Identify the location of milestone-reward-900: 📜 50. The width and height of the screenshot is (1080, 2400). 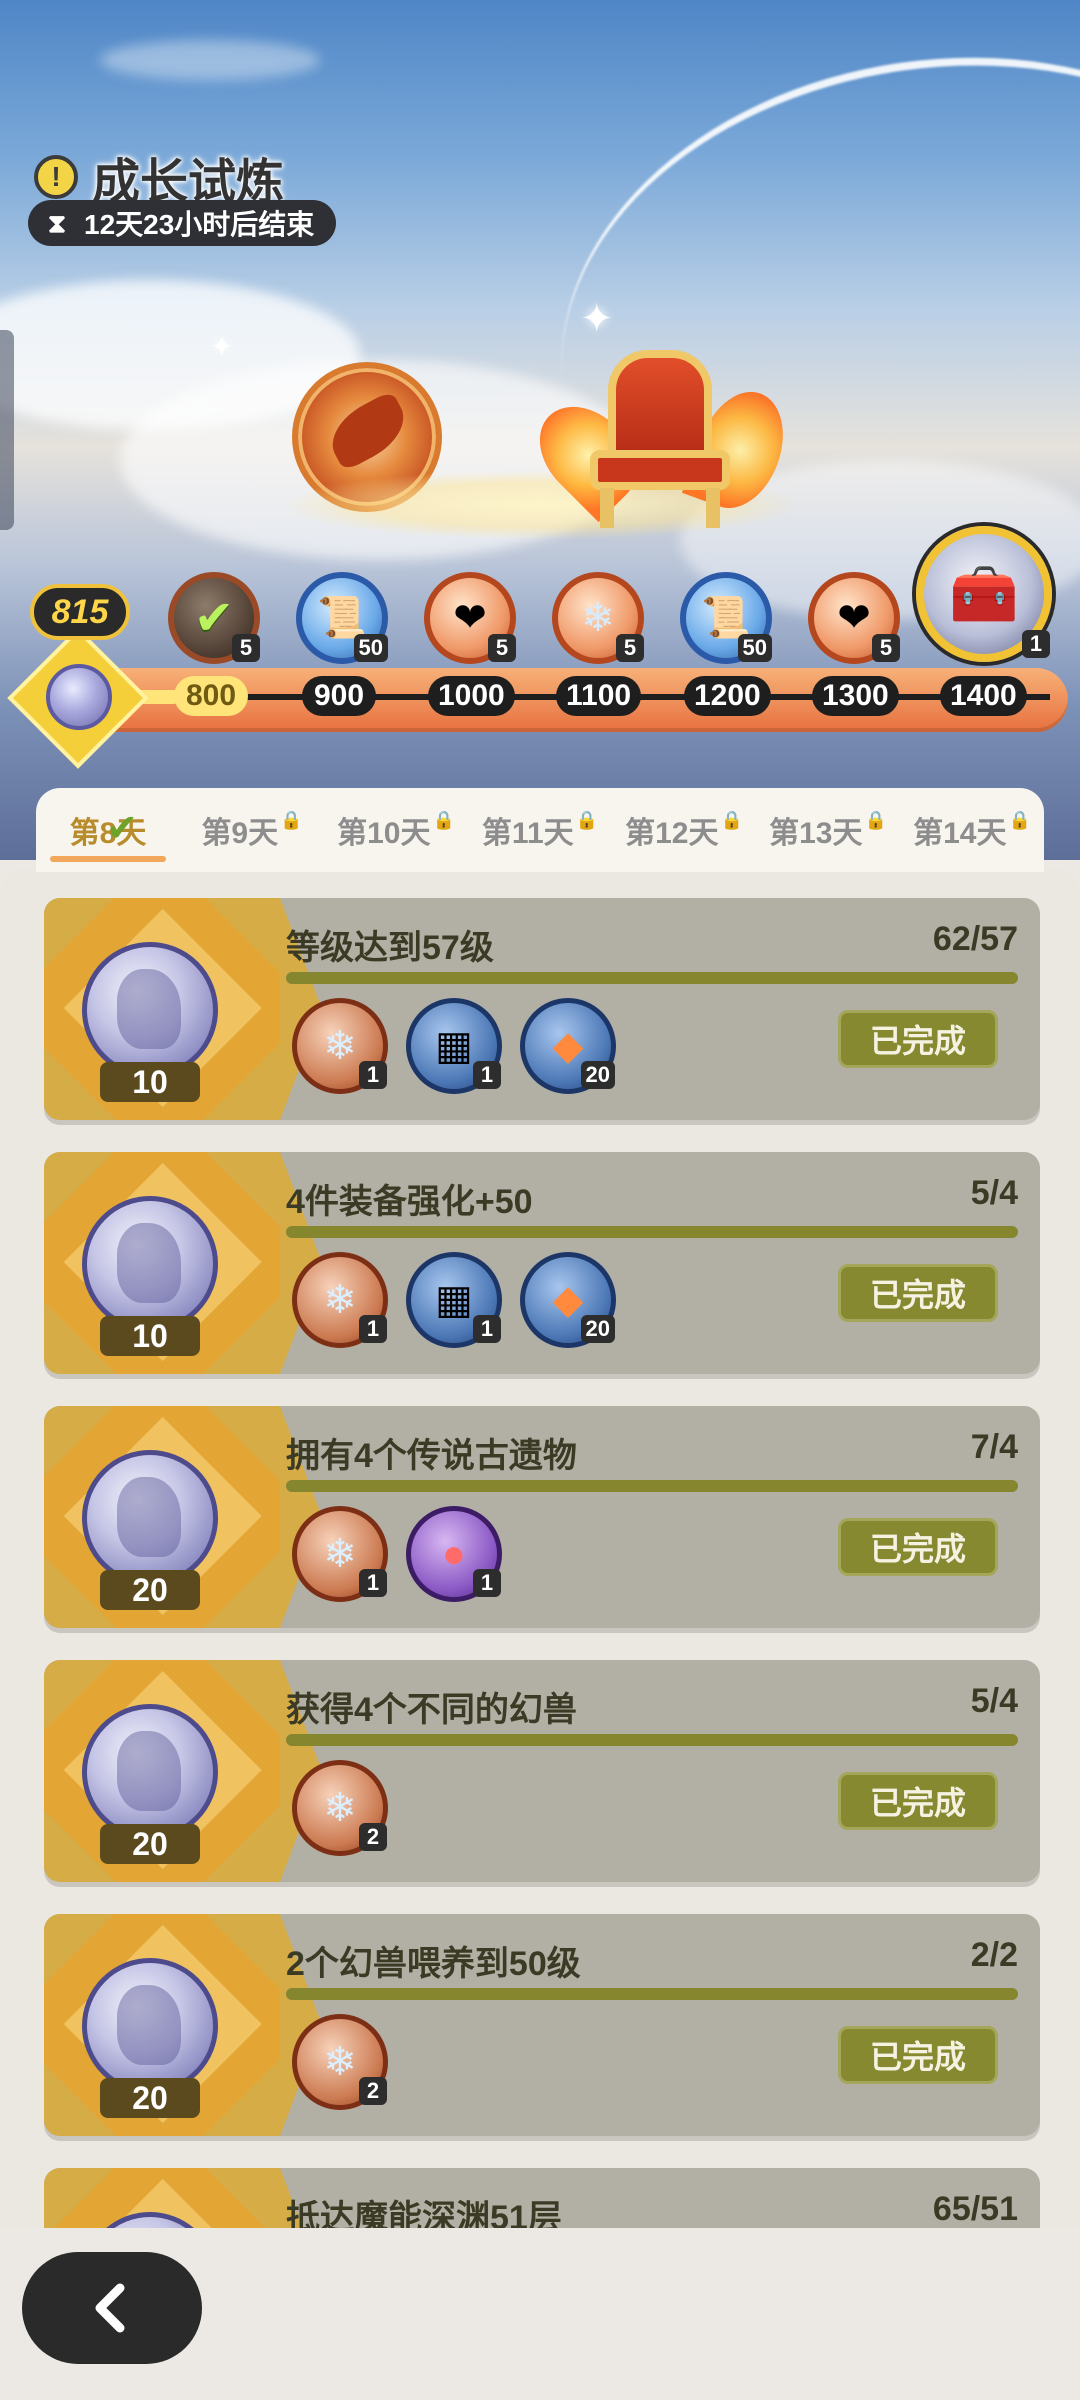
(342, 618).